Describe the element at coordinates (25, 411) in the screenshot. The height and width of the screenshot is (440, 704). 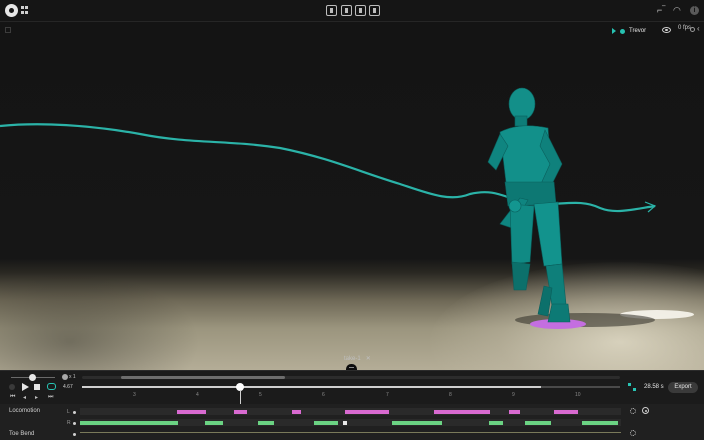
I see `track-label-locomotion: Locomotion` at that location.